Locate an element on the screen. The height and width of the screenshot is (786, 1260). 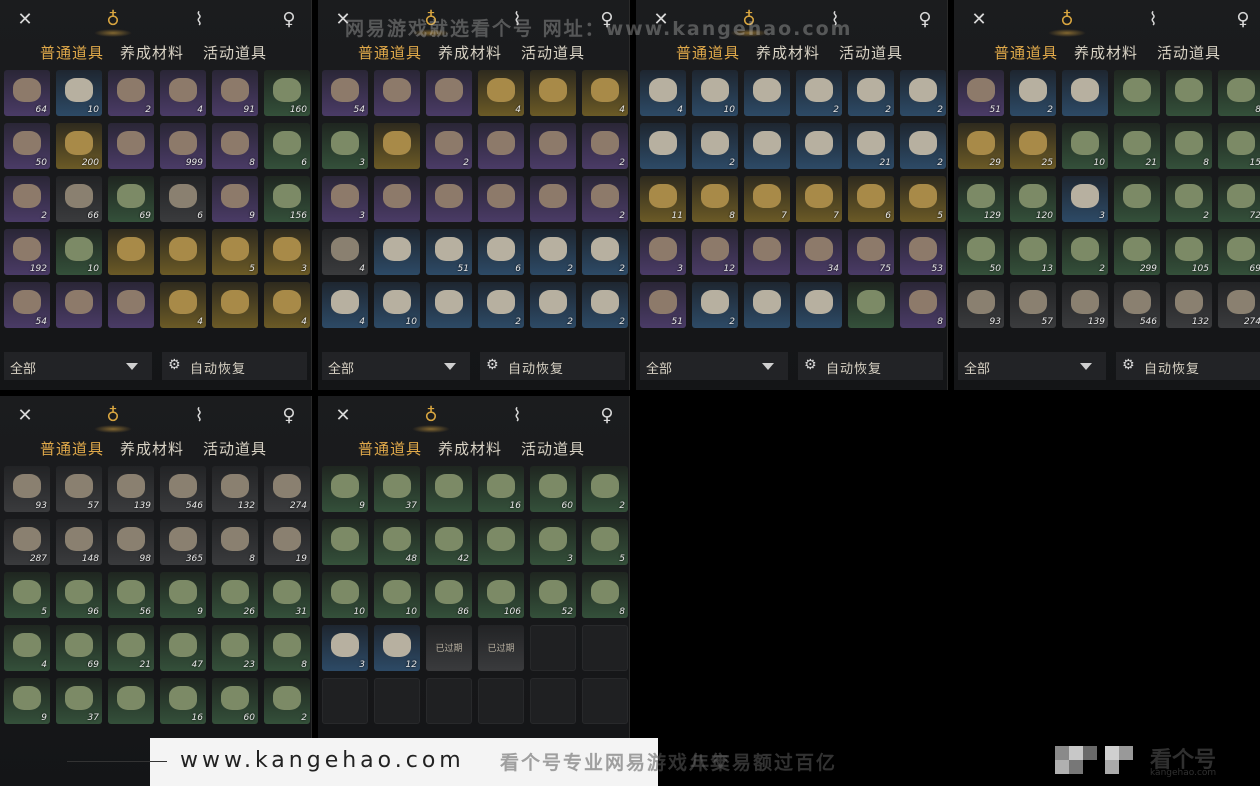
item-slot: 91 is located at coordinates (235, 93).